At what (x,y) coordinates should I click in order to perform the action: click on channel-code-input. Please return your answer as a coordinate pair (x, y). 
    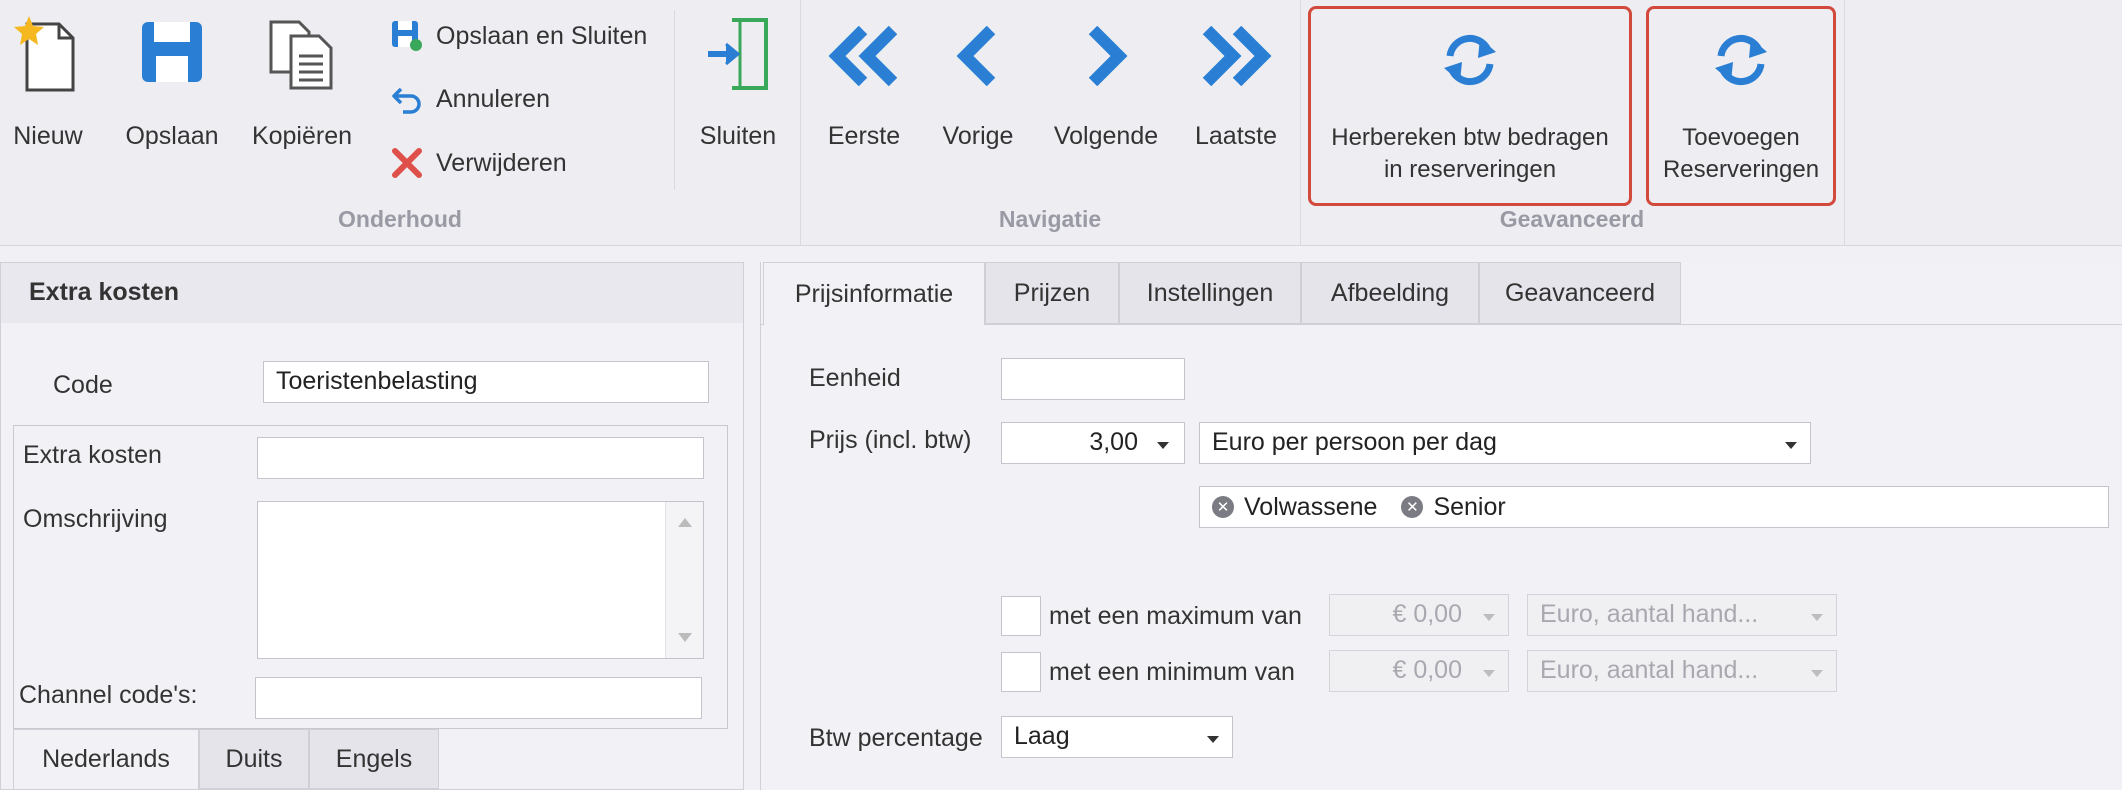
    Looking at the image, I should click on (478, 698).